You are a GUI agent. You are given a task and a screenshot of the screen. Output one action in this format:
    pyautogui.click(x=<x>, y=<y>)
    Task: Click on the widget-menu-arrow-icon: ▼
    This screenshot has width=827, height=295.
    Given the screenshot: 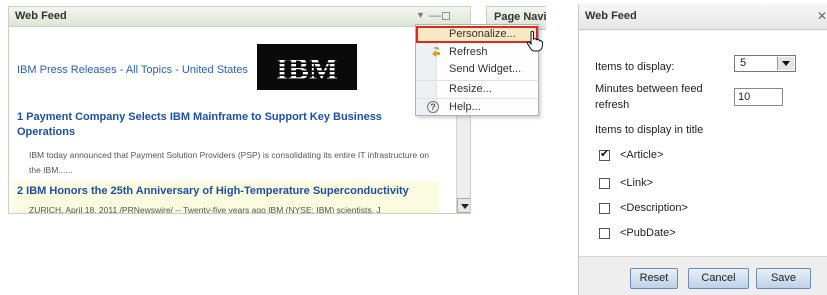 What is the action you would take?
    pyautogui.click(x=420, y=15)
    